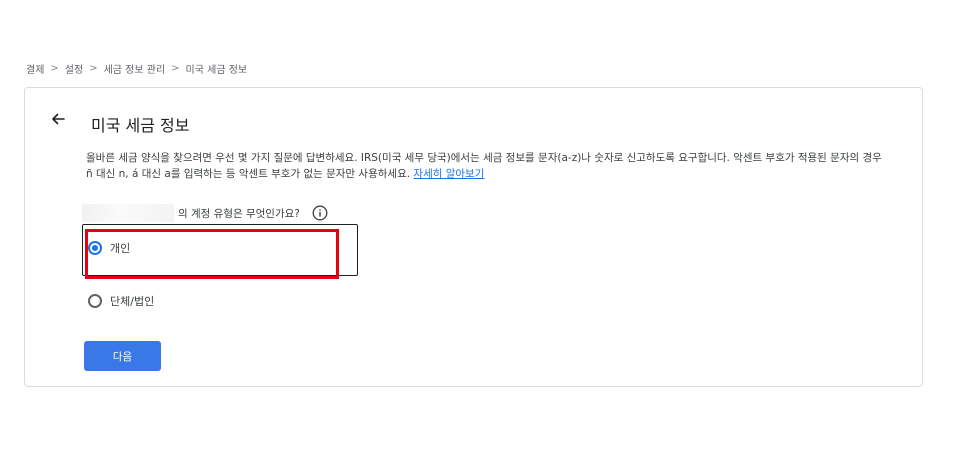 The height and width of the screenshot is (455, 966). I want to click on breadcrumb: 결제 > 설정 > 세금 정보 관리 > 미국 세금 정보, so click(136, 68).